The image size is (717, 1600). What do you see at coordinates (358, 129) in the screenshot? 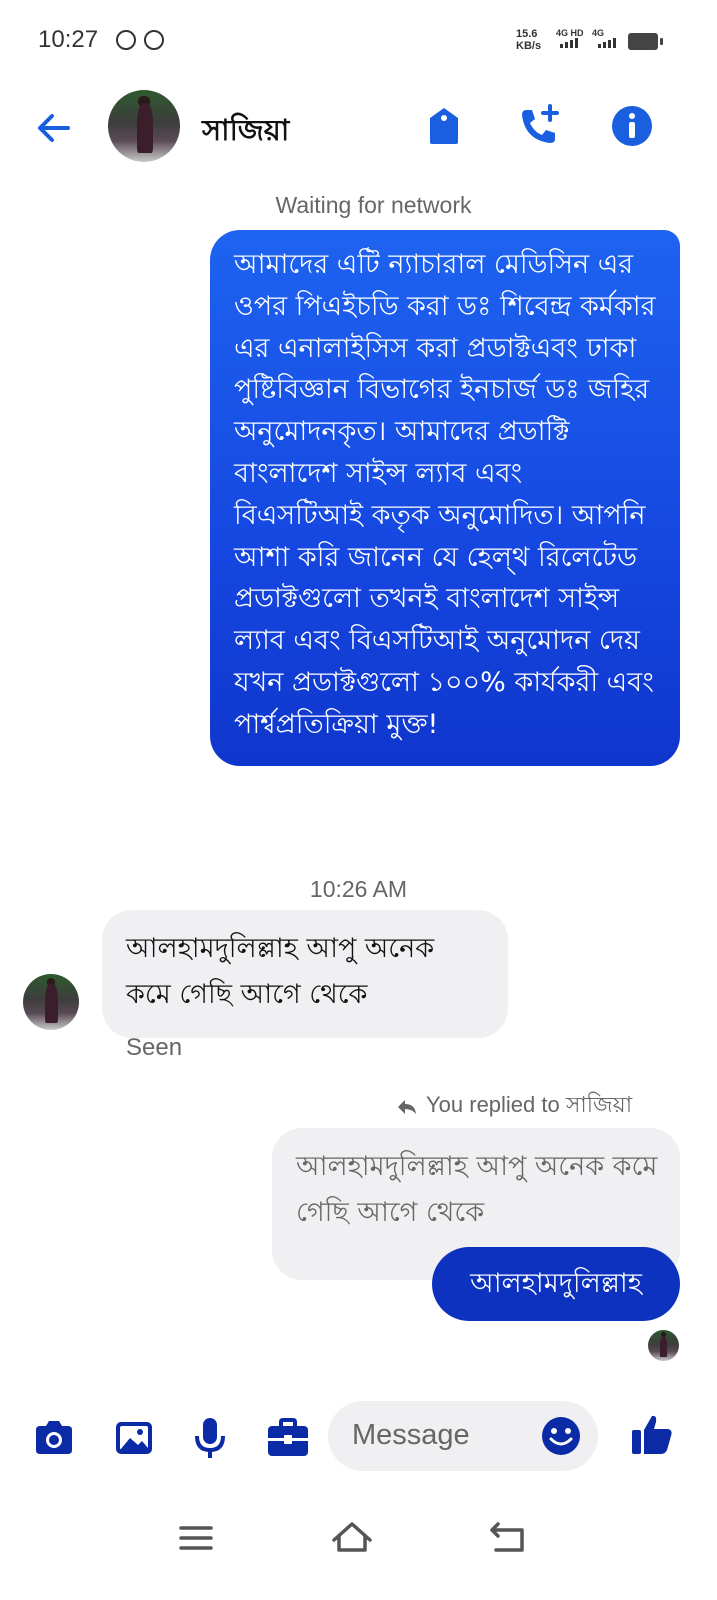
I see `chat-header: সাজিয়া` at bounding box center [358, 129].